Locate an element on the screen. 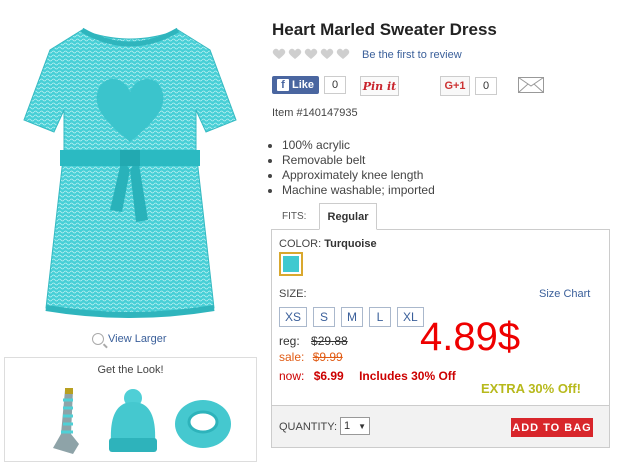 The image size is (628, 464). size-option-l: L is located at coordinates (380, 317).